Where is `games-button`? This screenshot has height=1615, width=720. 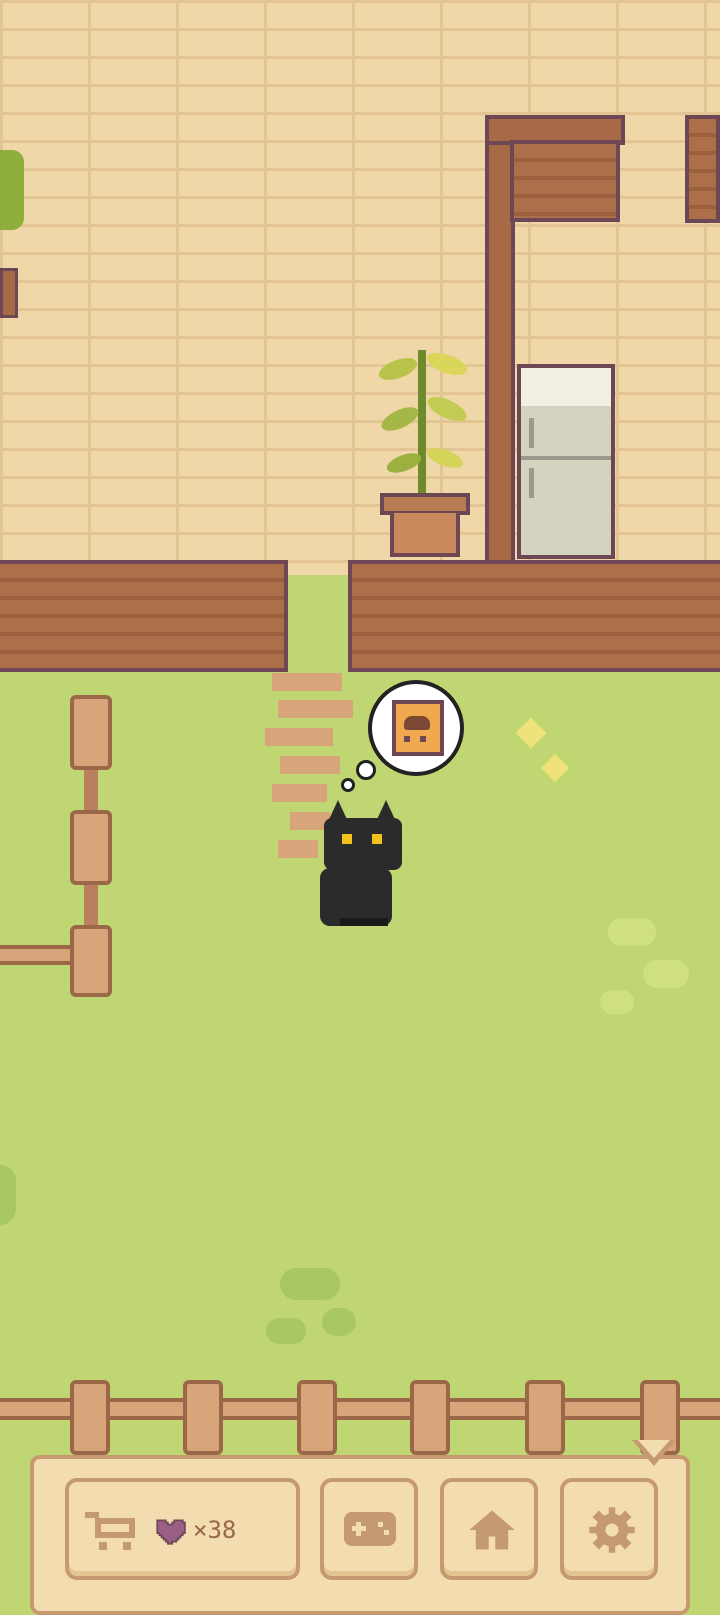
games-button is located at coordinates (369, 1529).